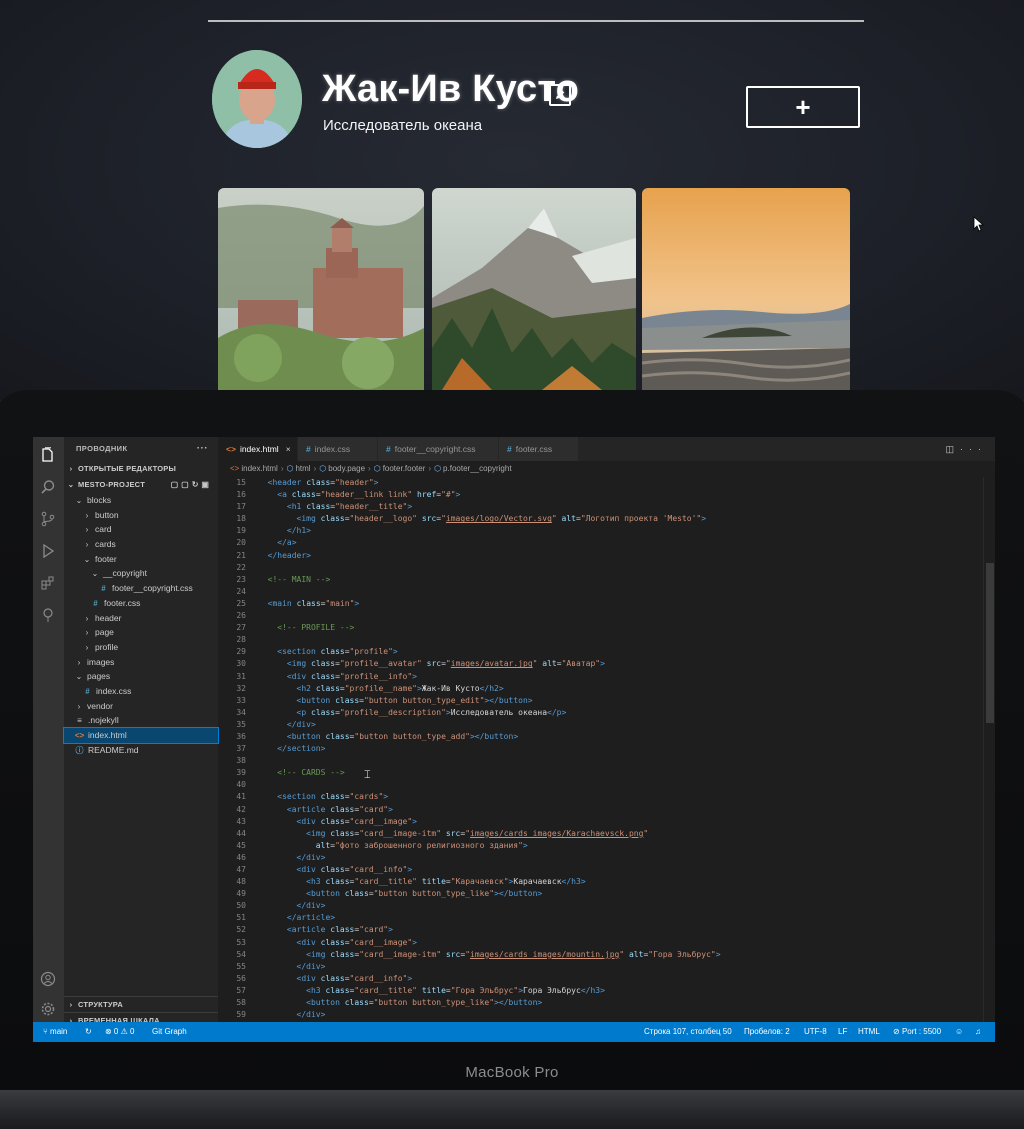 The image size is (1024, 1129). I want to click on tree-item: › header, so click(141, 618).